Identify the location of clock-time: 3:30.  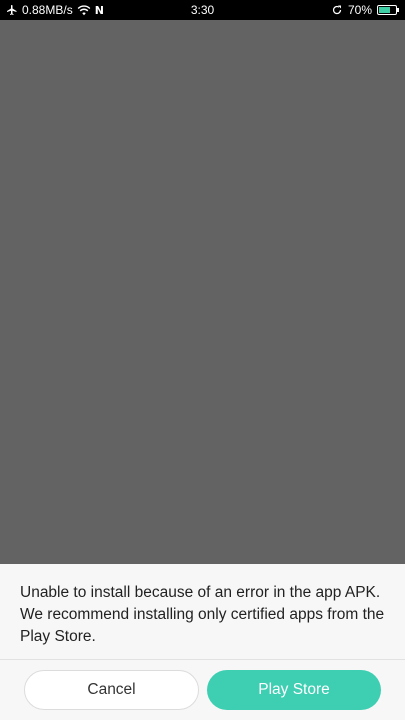
(202, 10).